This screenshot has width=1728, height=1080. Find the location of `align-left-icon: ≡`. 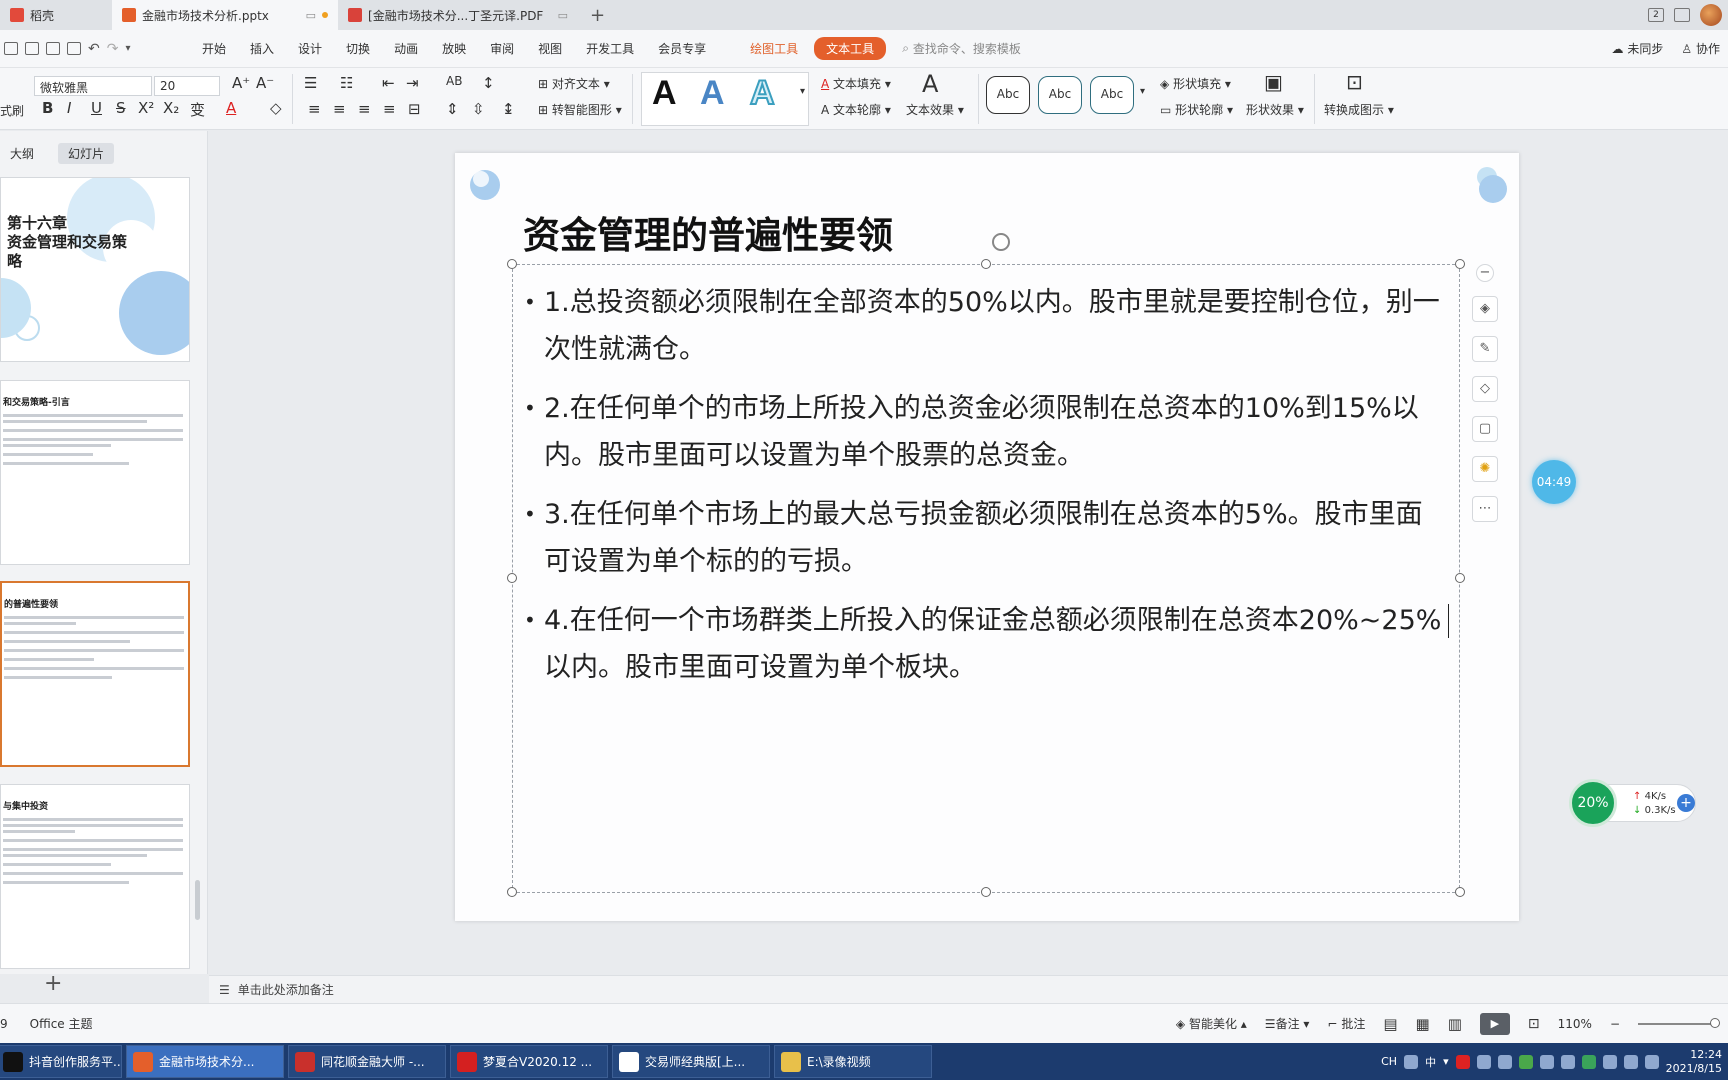

align-left-icon: ≡ is located at coordinates (314, 109).